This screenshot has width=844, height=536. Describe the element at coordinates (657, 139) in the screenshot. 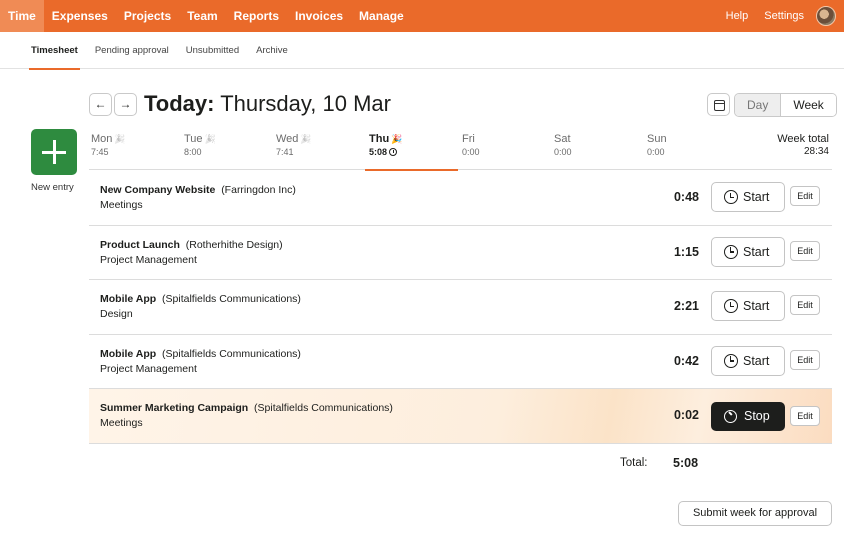

I see `day-name: Sun` at that location.